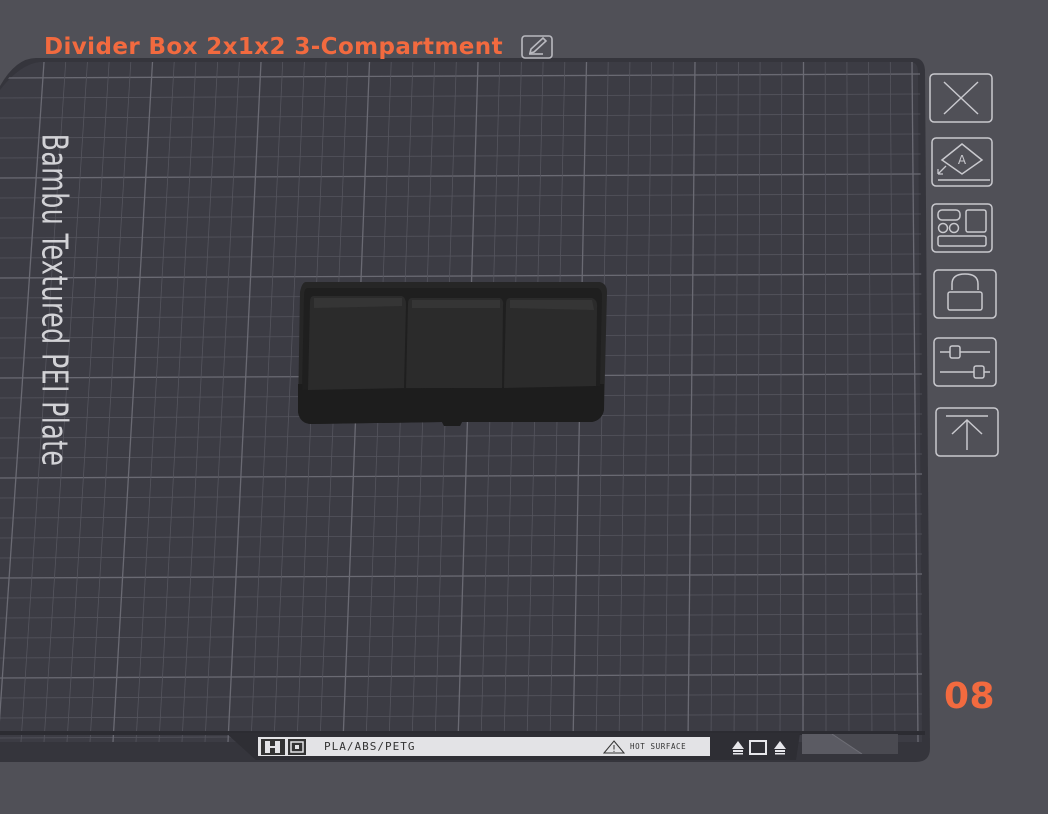 The image size is (1048, 814). Describe the element at coordinates (452, 354) in the screenshot. I see `divider-box-model` at that location.